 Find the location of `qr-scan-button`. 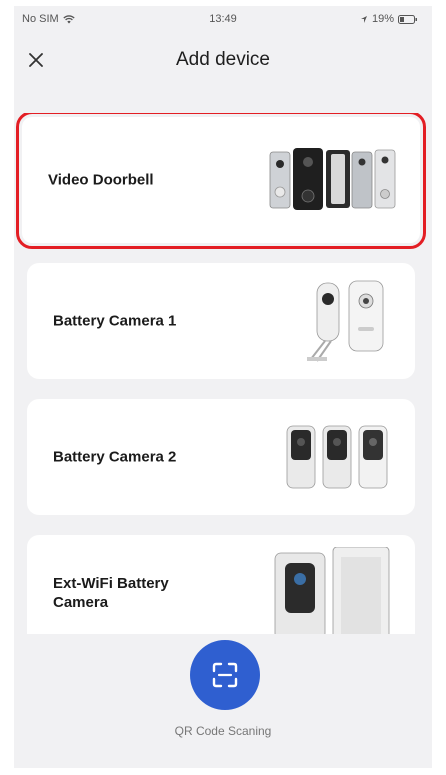

qr-scan-button is located at coordinates (225, 675).